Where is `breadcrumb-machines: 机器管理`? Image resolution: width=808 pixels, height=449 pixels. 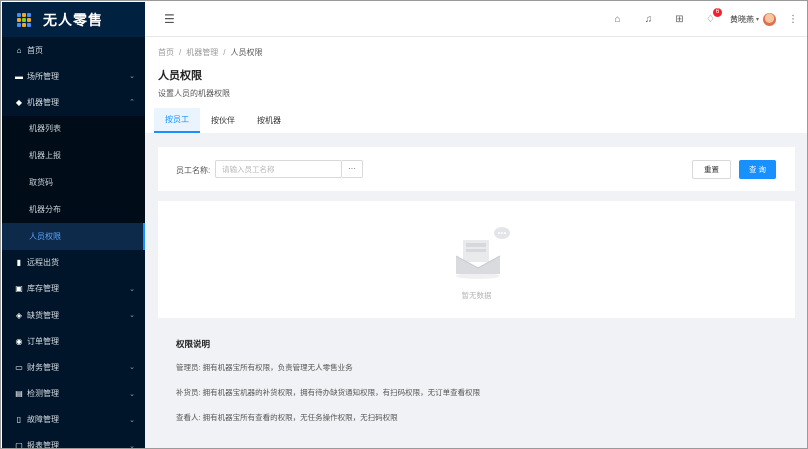
breadcrumb-machines: 机器管理 is located at coordinates (202, 52).